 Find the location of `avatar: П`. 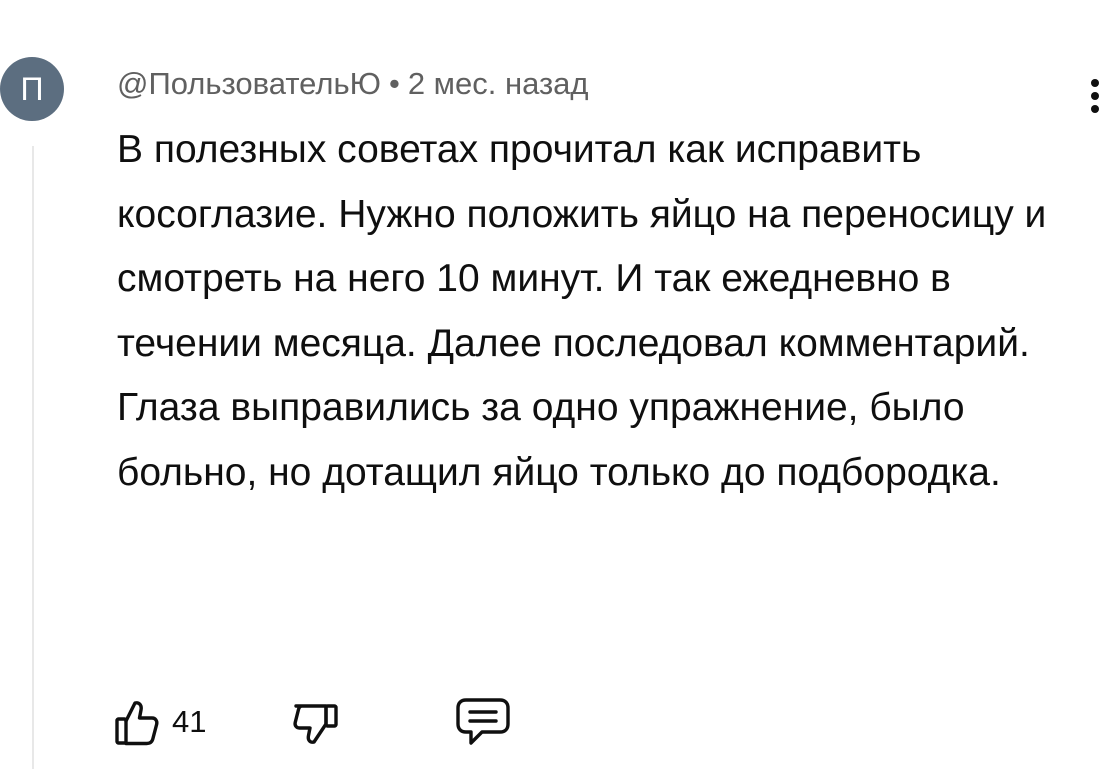

avatar: П is located at coordinates (32, 89).